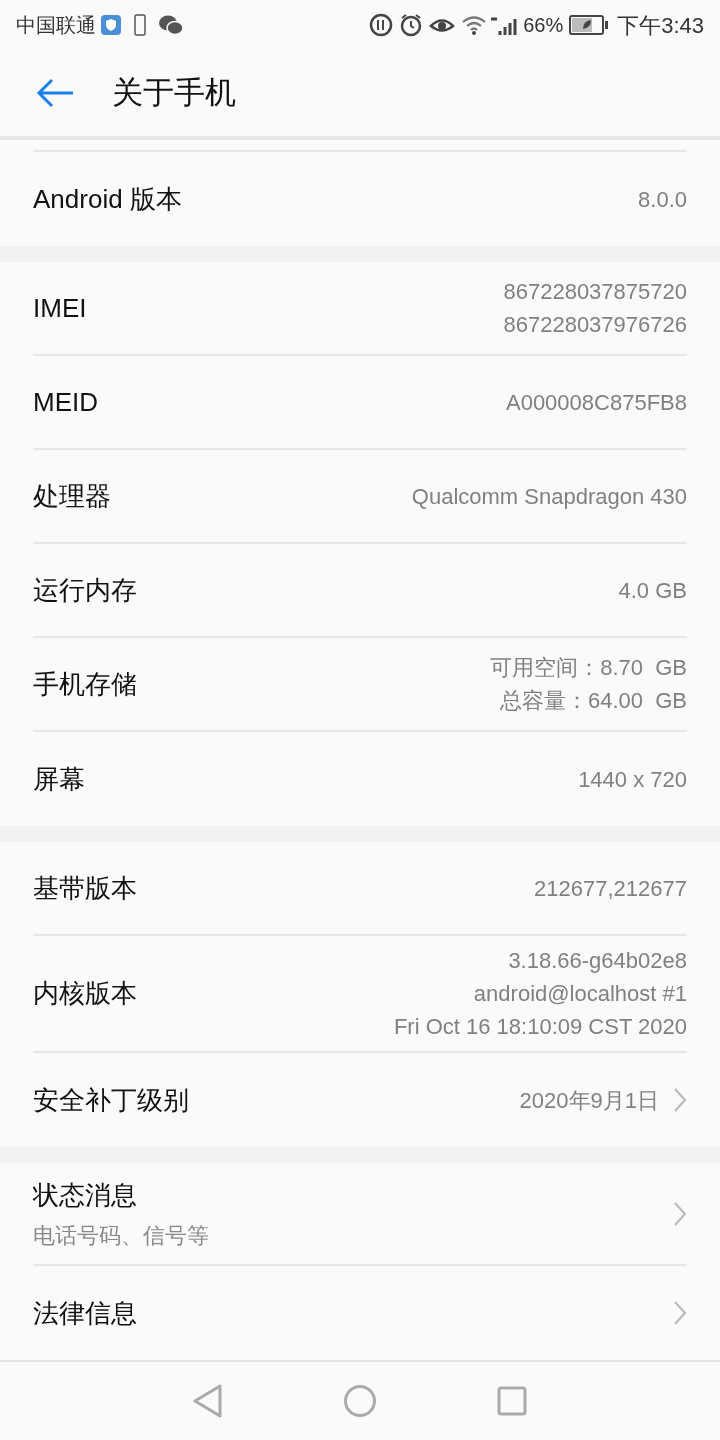 Image resolution: width=720 pixels, height=1440 pixels. What do you see at coordinates (411, 25) in the screenshot?
I see `alarm-icon` at bounding box center [411, 25].